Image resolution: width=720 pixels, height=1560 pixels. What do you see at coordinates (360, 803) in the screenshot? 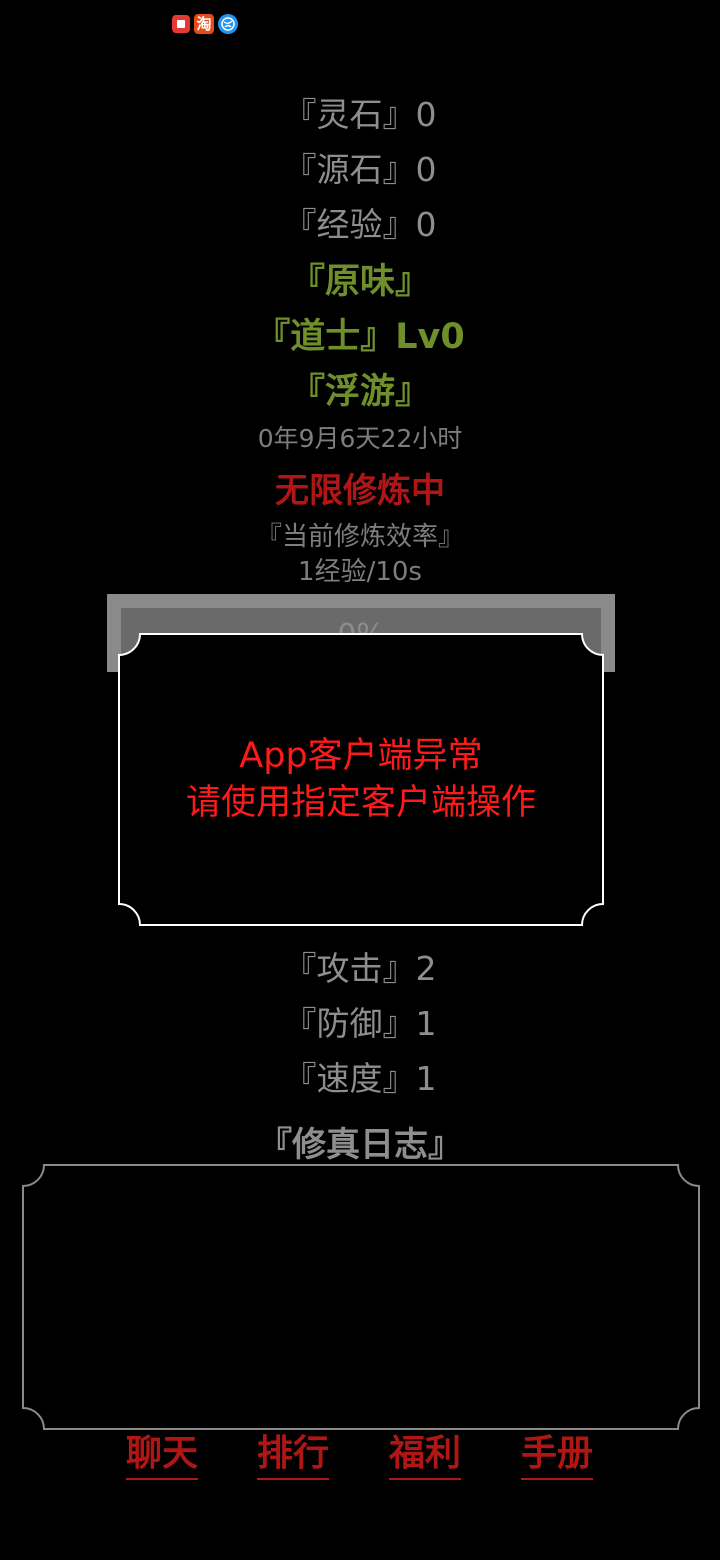
I see `modal-error-line-2: 请使用指定客户端操作` at bounding box center [360, 803].